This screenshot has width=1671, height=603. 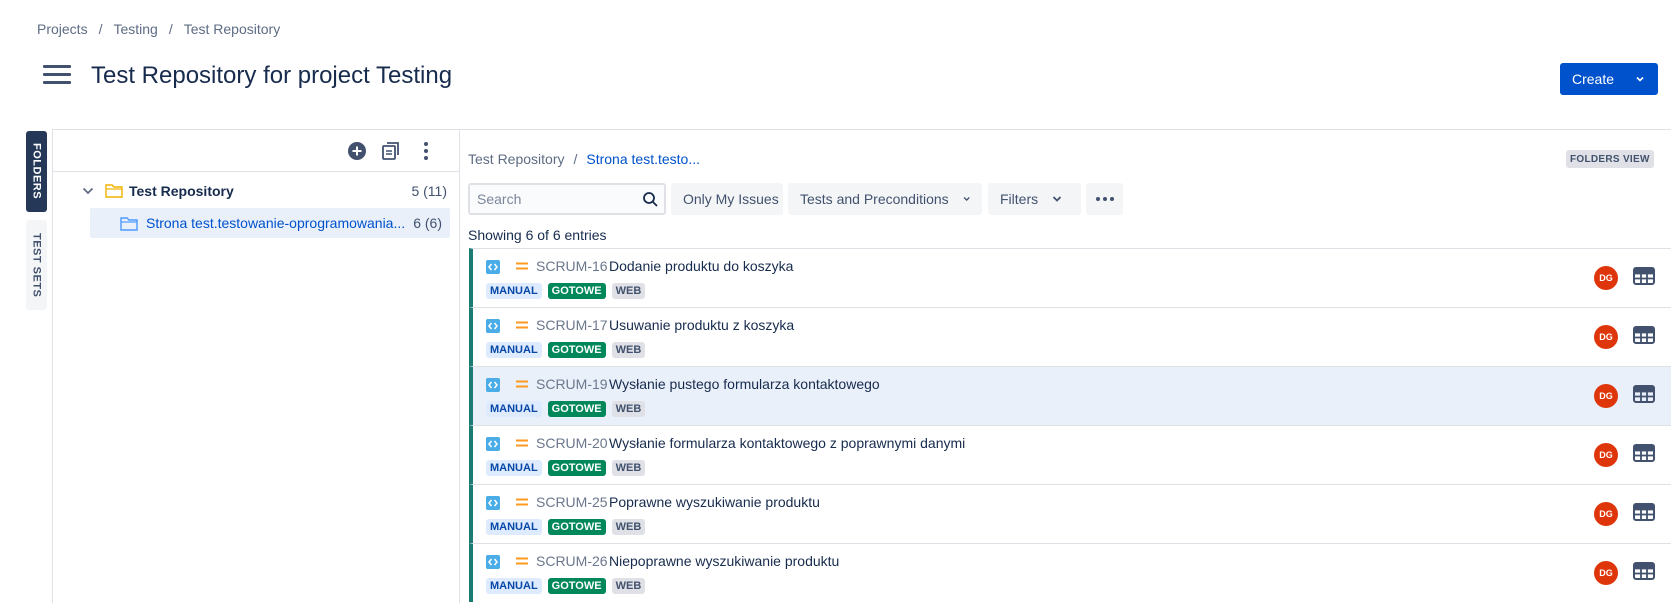 I want to click on issue-key: SCRUM-20, so click(x=572, y=443).